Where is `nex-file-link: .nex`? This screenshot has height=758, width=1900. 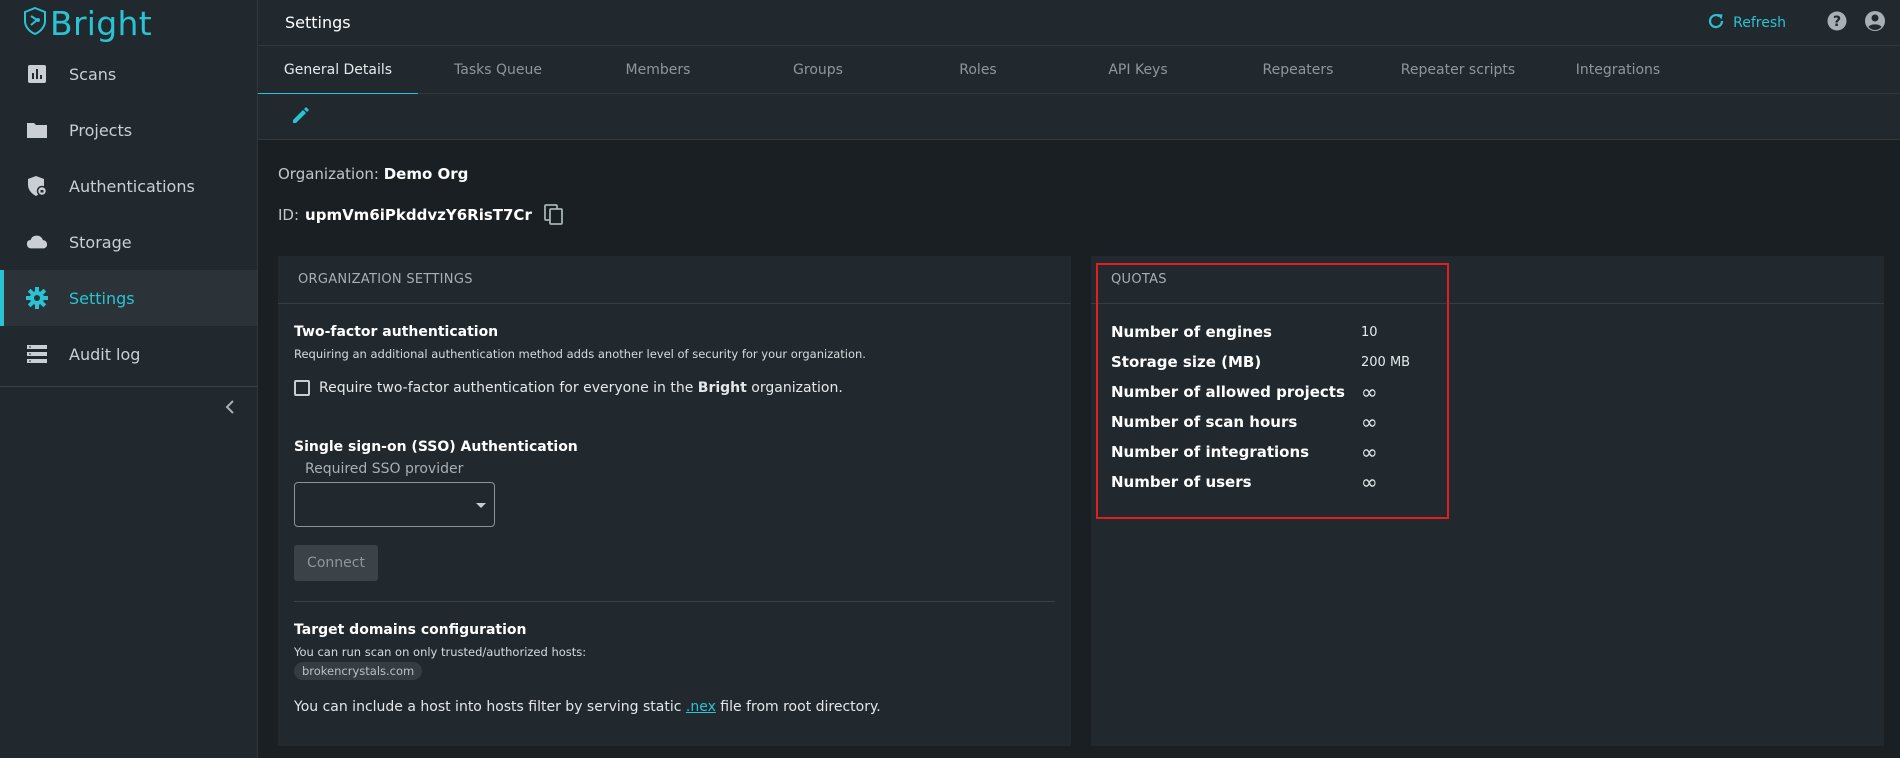
nex-file-link: .nex is located at coordinates (701, 707).